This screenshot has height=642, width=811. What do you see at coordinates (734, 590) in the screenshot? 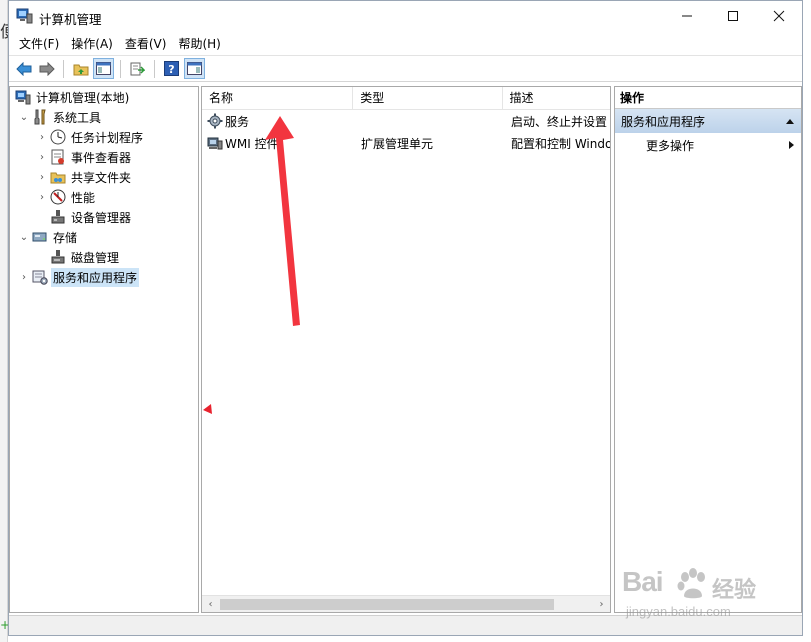
I see `watermark-cn: 经验` at bounding box center [734, 590].